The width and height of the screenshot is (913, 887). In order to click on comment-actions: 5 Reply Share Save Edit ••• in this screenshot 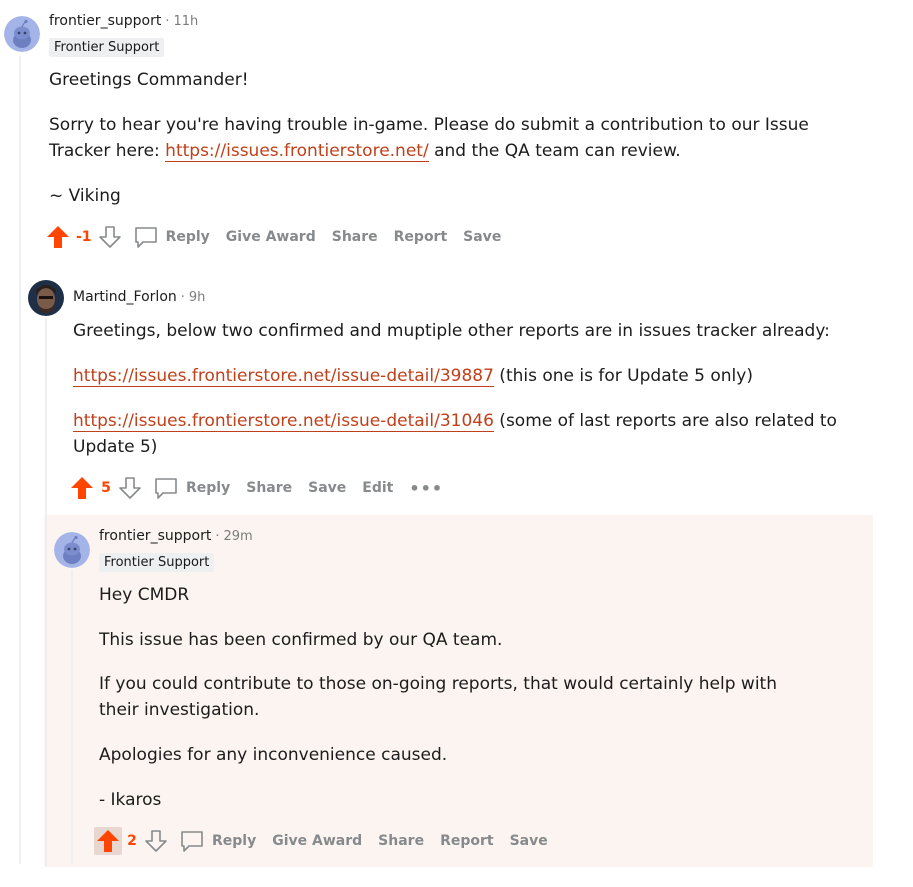, I will do `click(259, 488)`.